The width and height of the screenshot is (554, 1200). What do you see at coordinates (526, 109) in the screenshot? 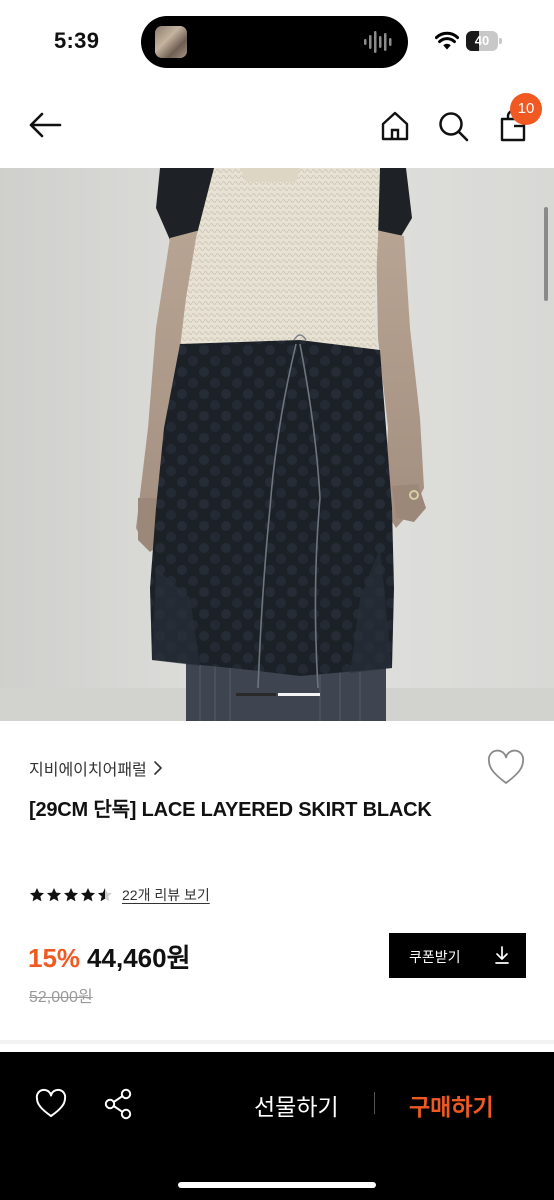
I see `cart-count-badge: 10` at bounding box center [526, 109].